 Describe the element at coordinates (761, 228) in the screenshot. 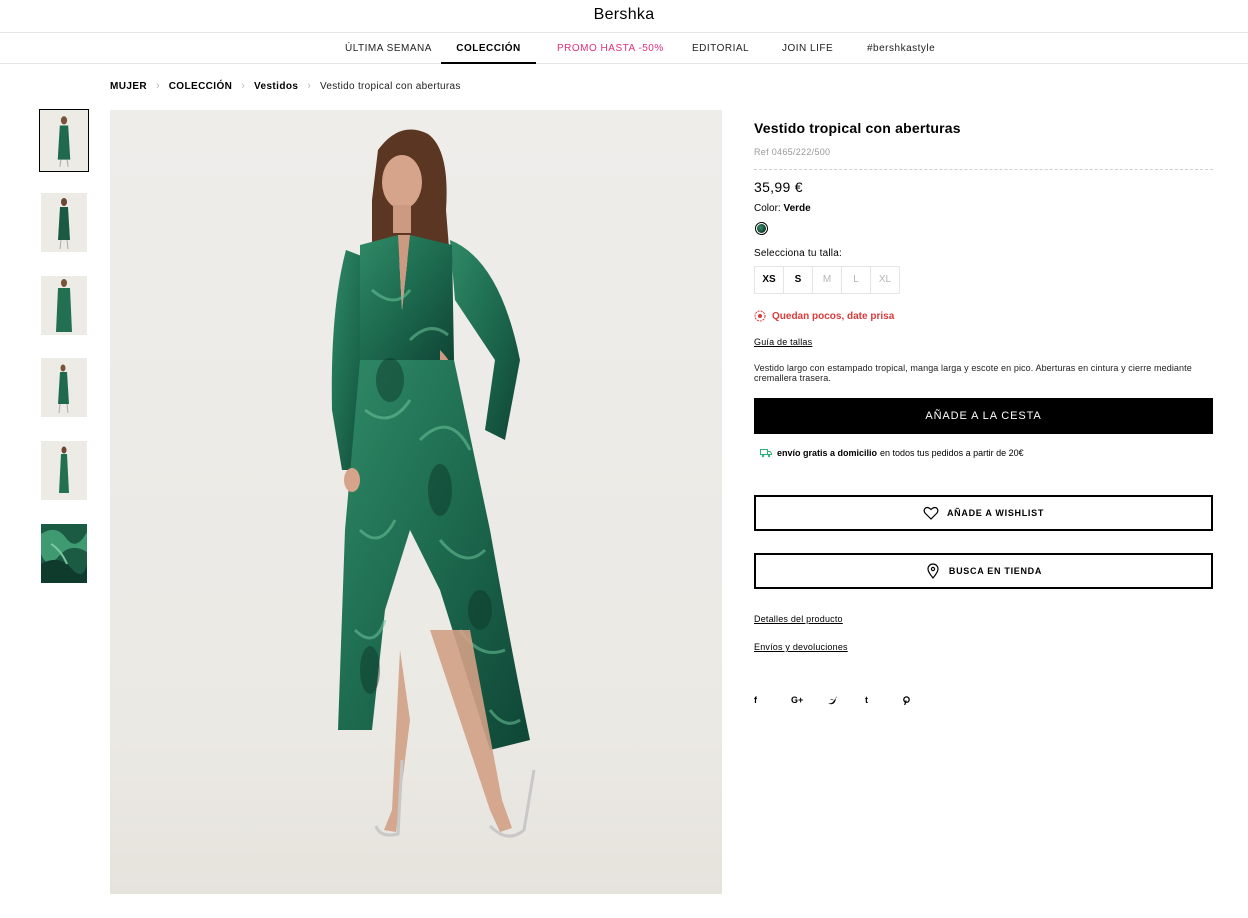

I see `color-swatch-verde` at that location.